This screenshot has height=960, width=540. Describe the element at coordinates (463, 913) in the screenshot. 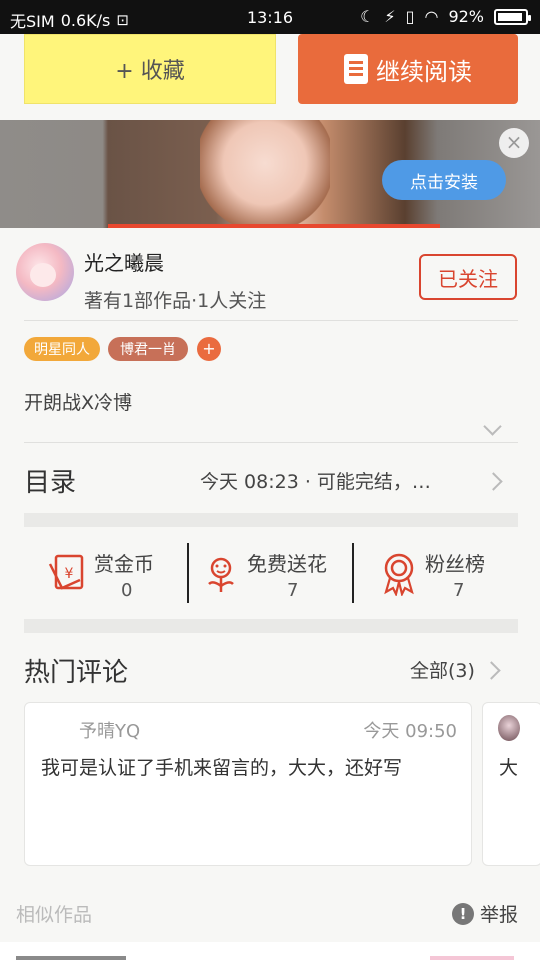

I see `warning-icon: !` at that location.